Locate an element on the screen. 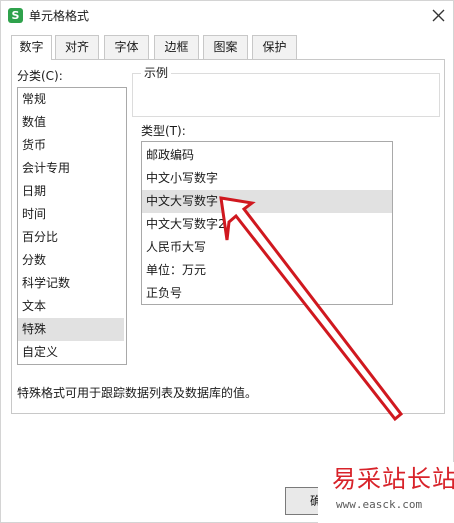 This screenshot has width=454, height=523. site-watermark: 易采站长站 www.easck.com is located at coordinates (386, 492).